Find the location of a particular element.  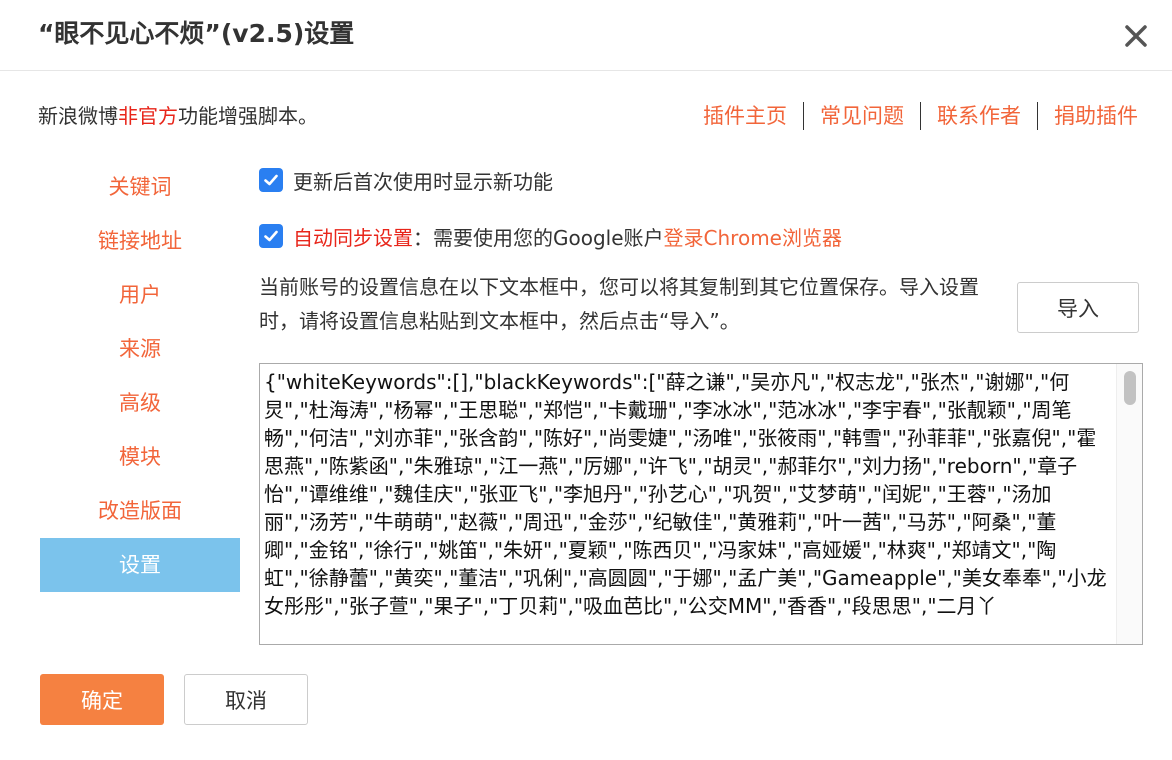

sidebar-item-users: 用户 is located at coordinates (140, 295).